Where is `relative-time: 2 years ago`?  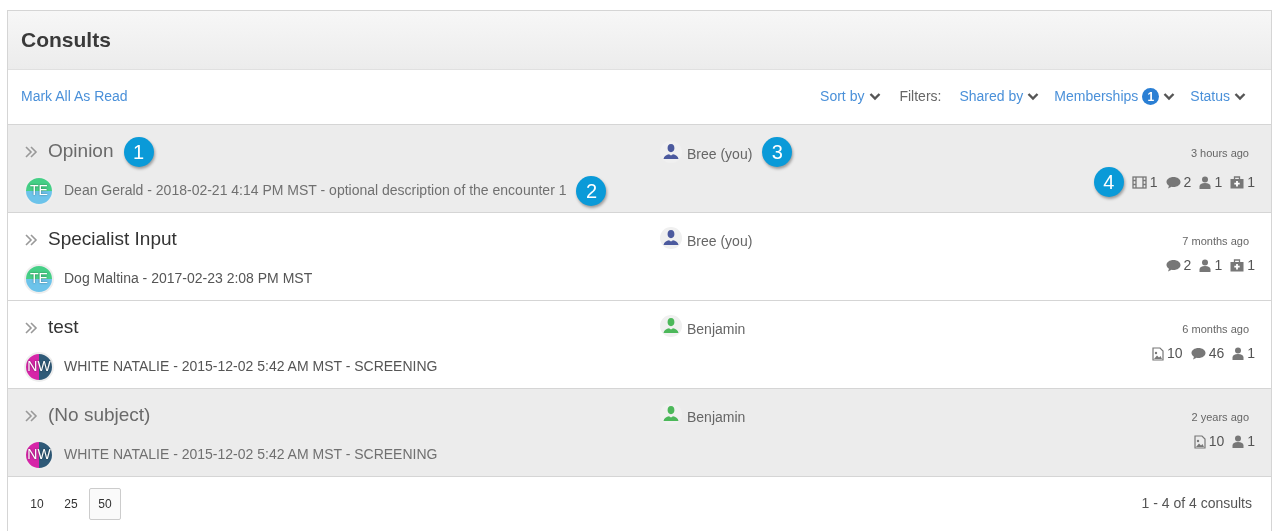
relative-time: 2 years ago is located at coordinates (1220, 417).